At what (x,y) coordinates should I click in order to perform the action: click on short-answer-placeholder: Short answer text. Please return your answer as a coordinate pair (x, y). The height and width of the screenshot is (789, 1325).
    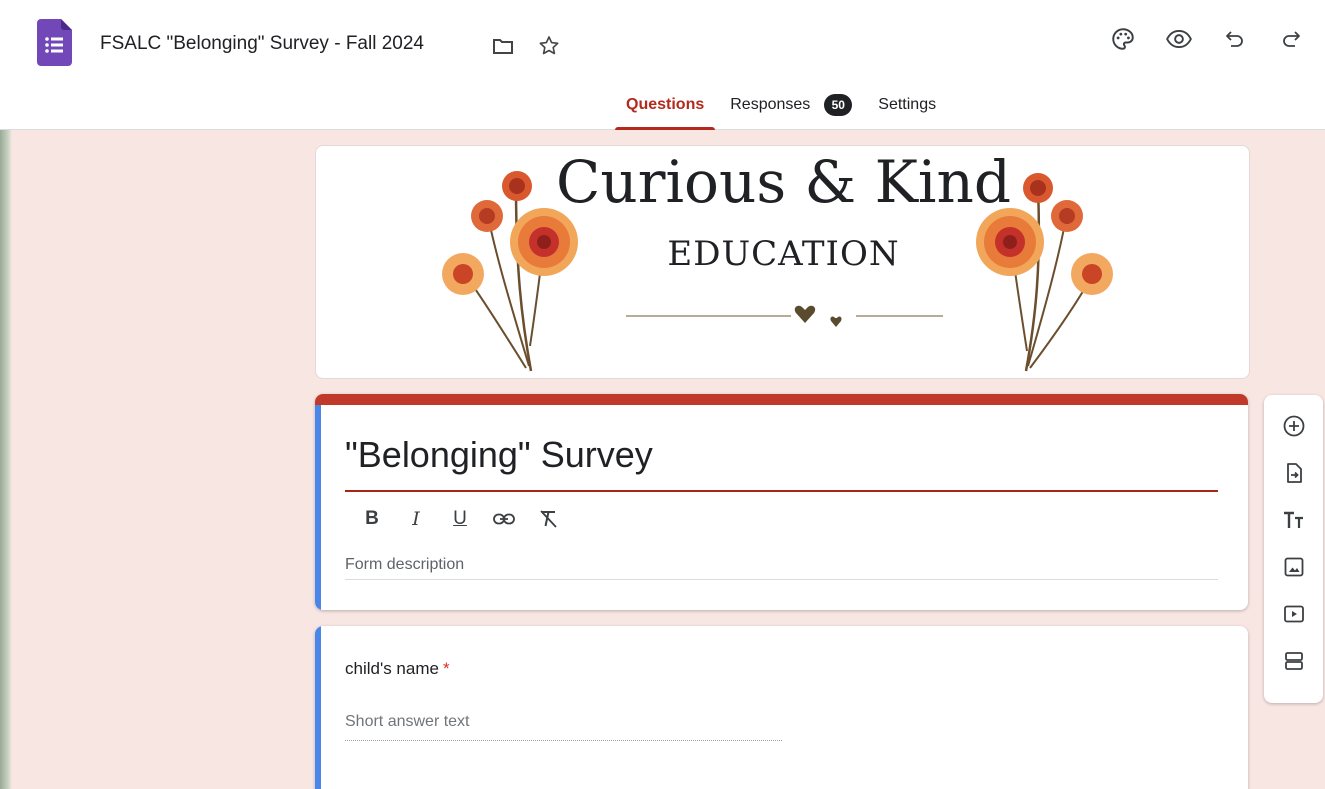
    Looking at the image, I should click on (407, 721).